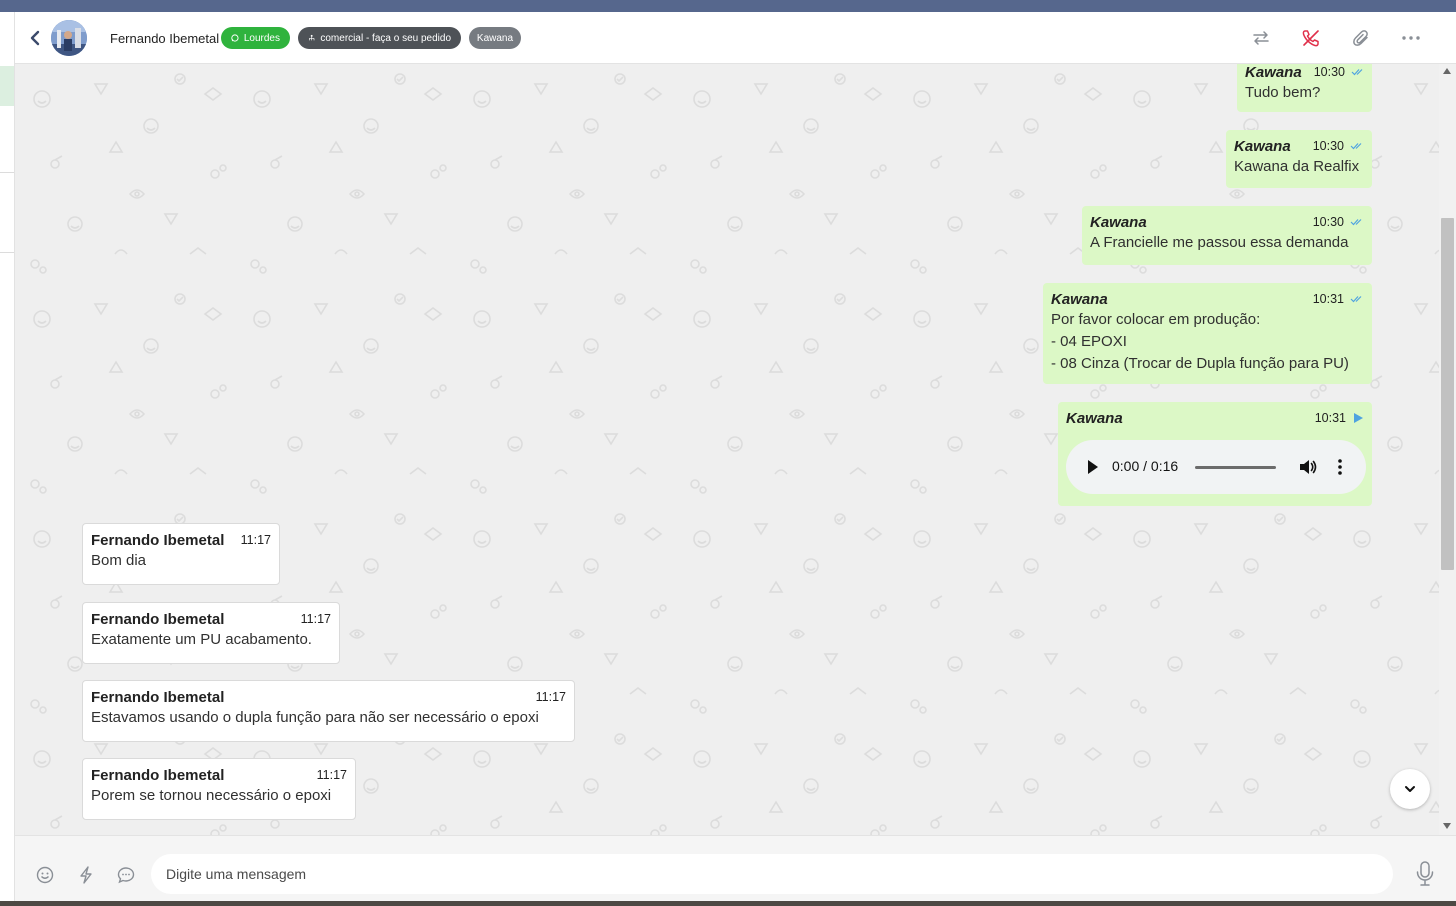 The height and width of the screenshot is (906, 1456). Describe the element at coordinates (201, 639) in the screenshot. I see `message-text: Exatamente um PU acabamento.` at that location.